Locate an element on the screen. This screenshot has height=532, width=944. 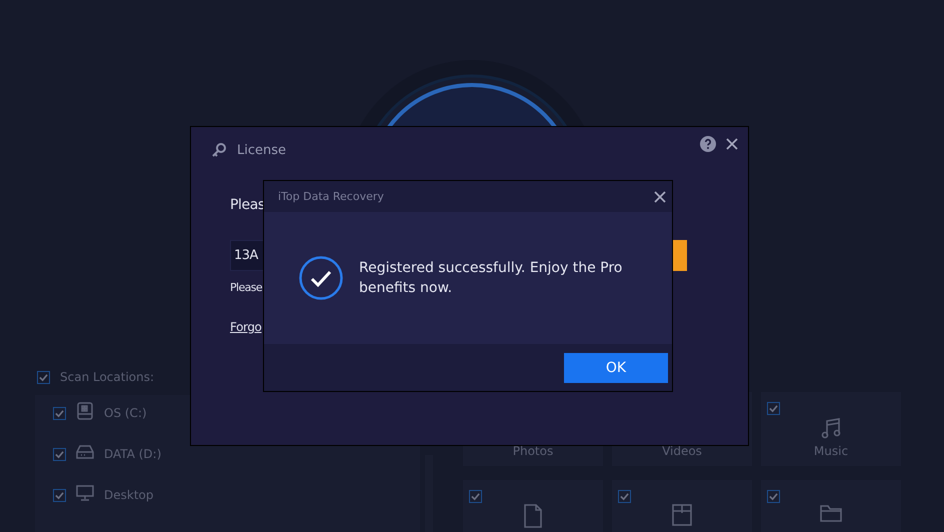
location-label: Desktop is located at coordinates (129, 495).